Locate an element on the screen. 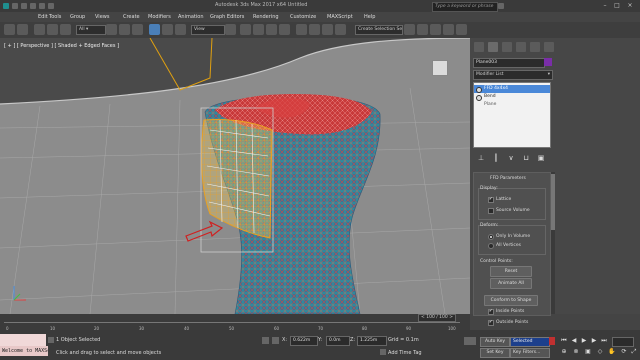  current-frame-field is located at coordinates (623, 342).